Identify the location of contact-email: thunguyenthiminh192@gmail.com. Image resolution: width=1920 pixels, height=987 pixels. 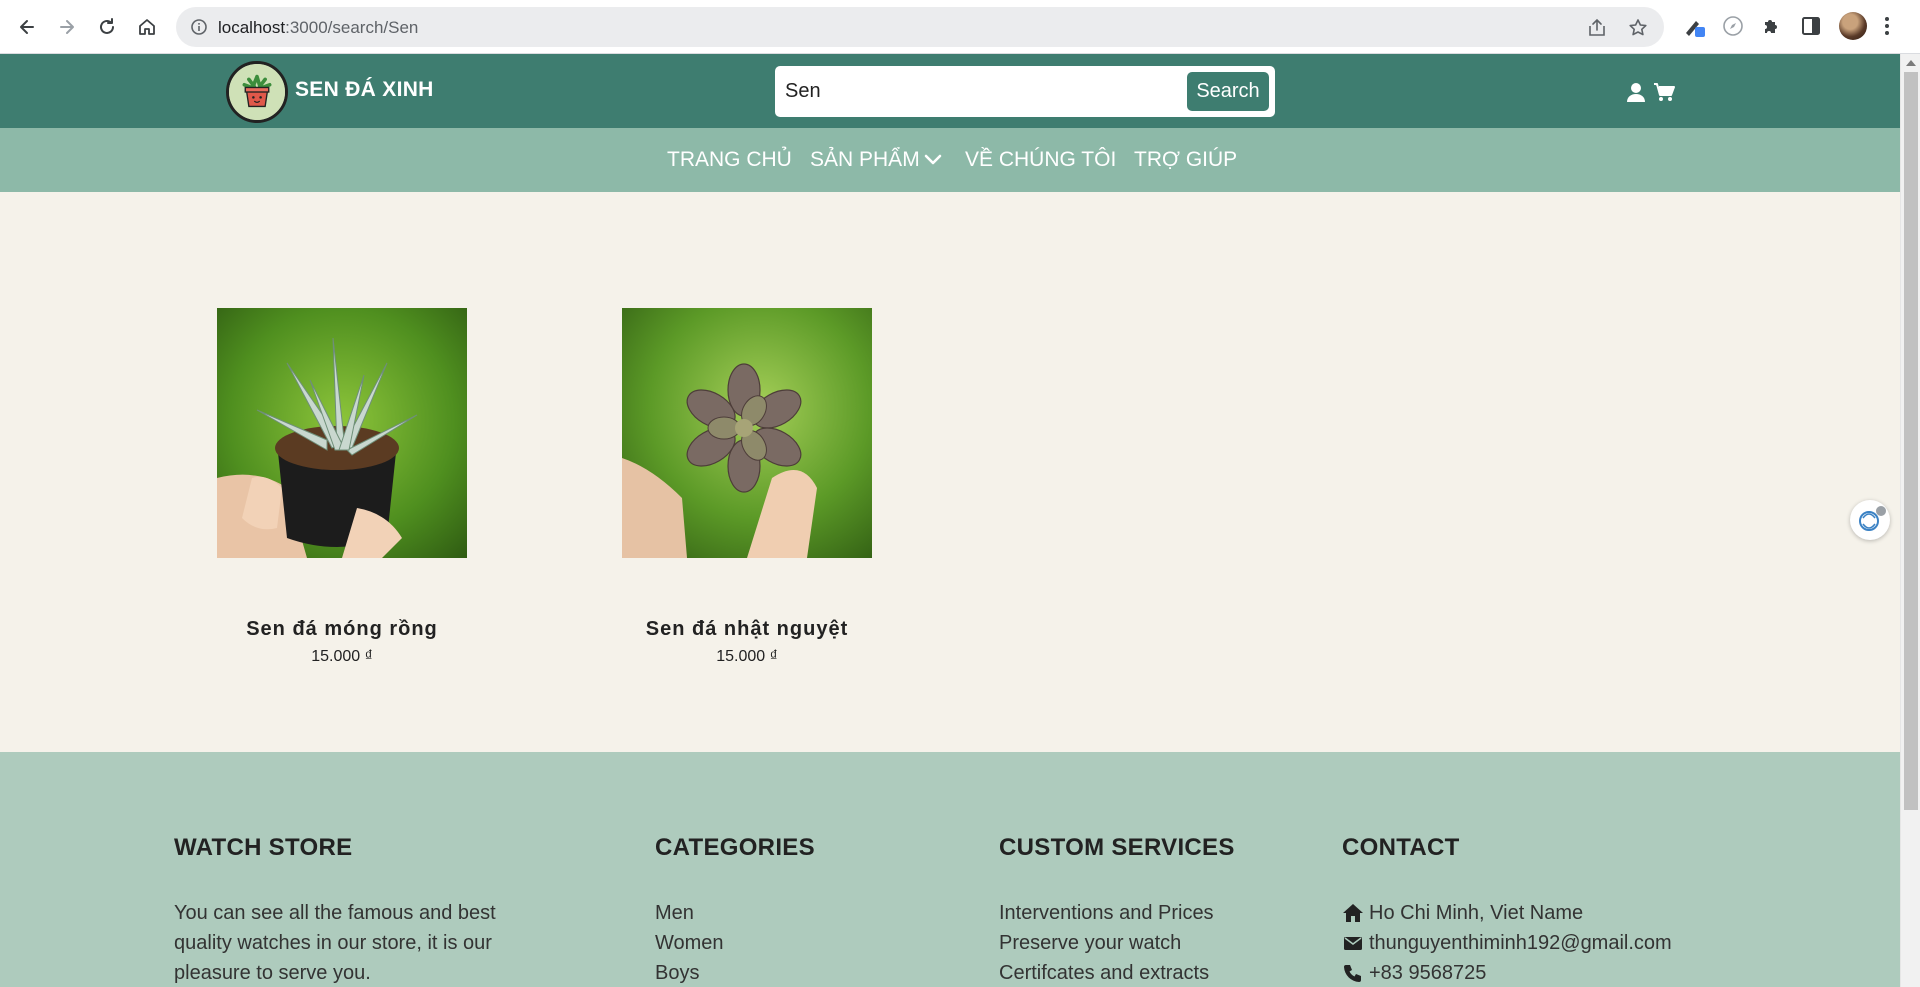
(1507, 943).